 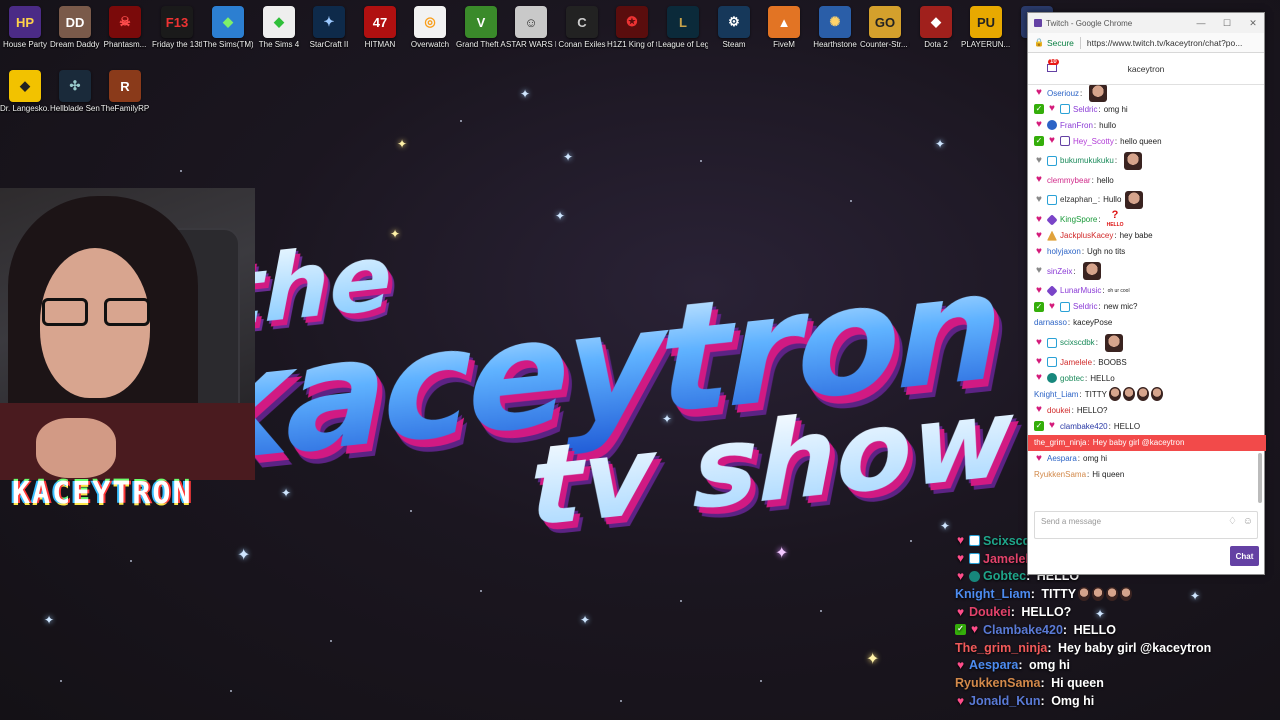 What do you see at coordinates (1062, 458) in the screenshot?
I see `chat-username: Aespara` at bounding box center [1062, 458].